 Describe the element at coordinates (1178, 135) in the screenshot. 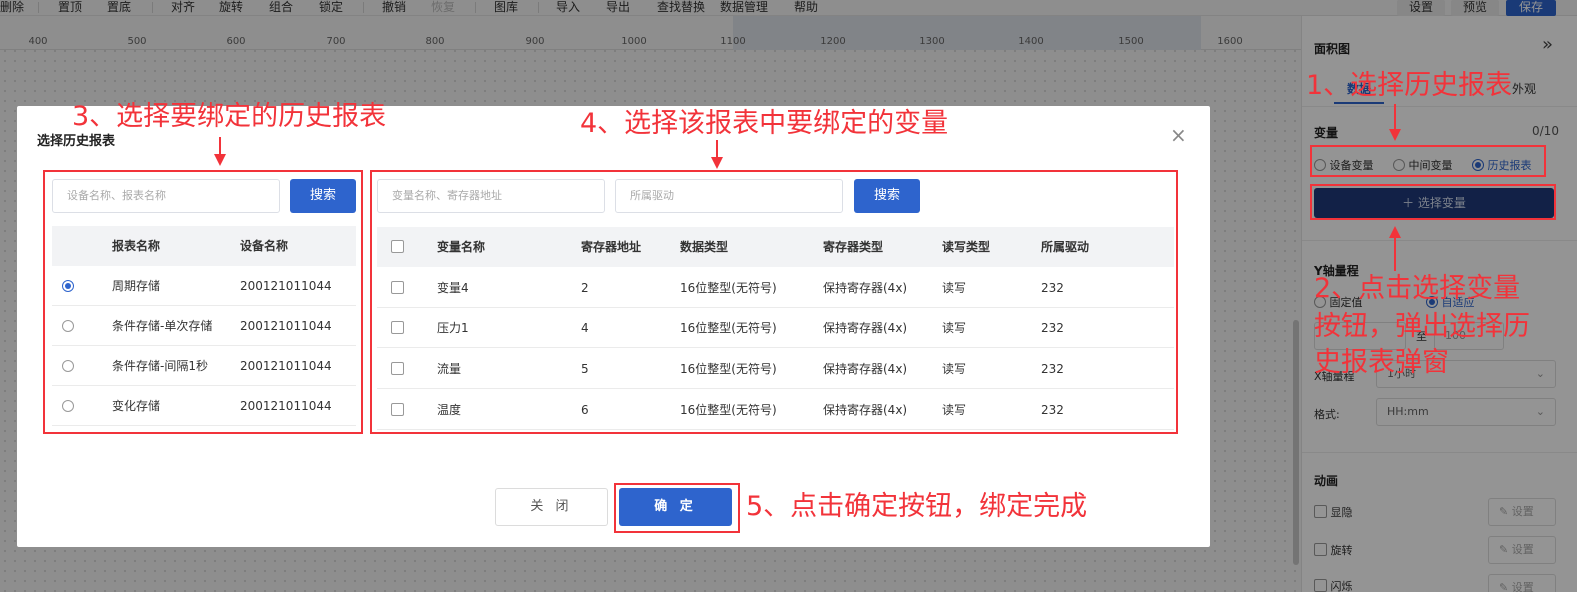

I see `close-icon: ×` at that location.